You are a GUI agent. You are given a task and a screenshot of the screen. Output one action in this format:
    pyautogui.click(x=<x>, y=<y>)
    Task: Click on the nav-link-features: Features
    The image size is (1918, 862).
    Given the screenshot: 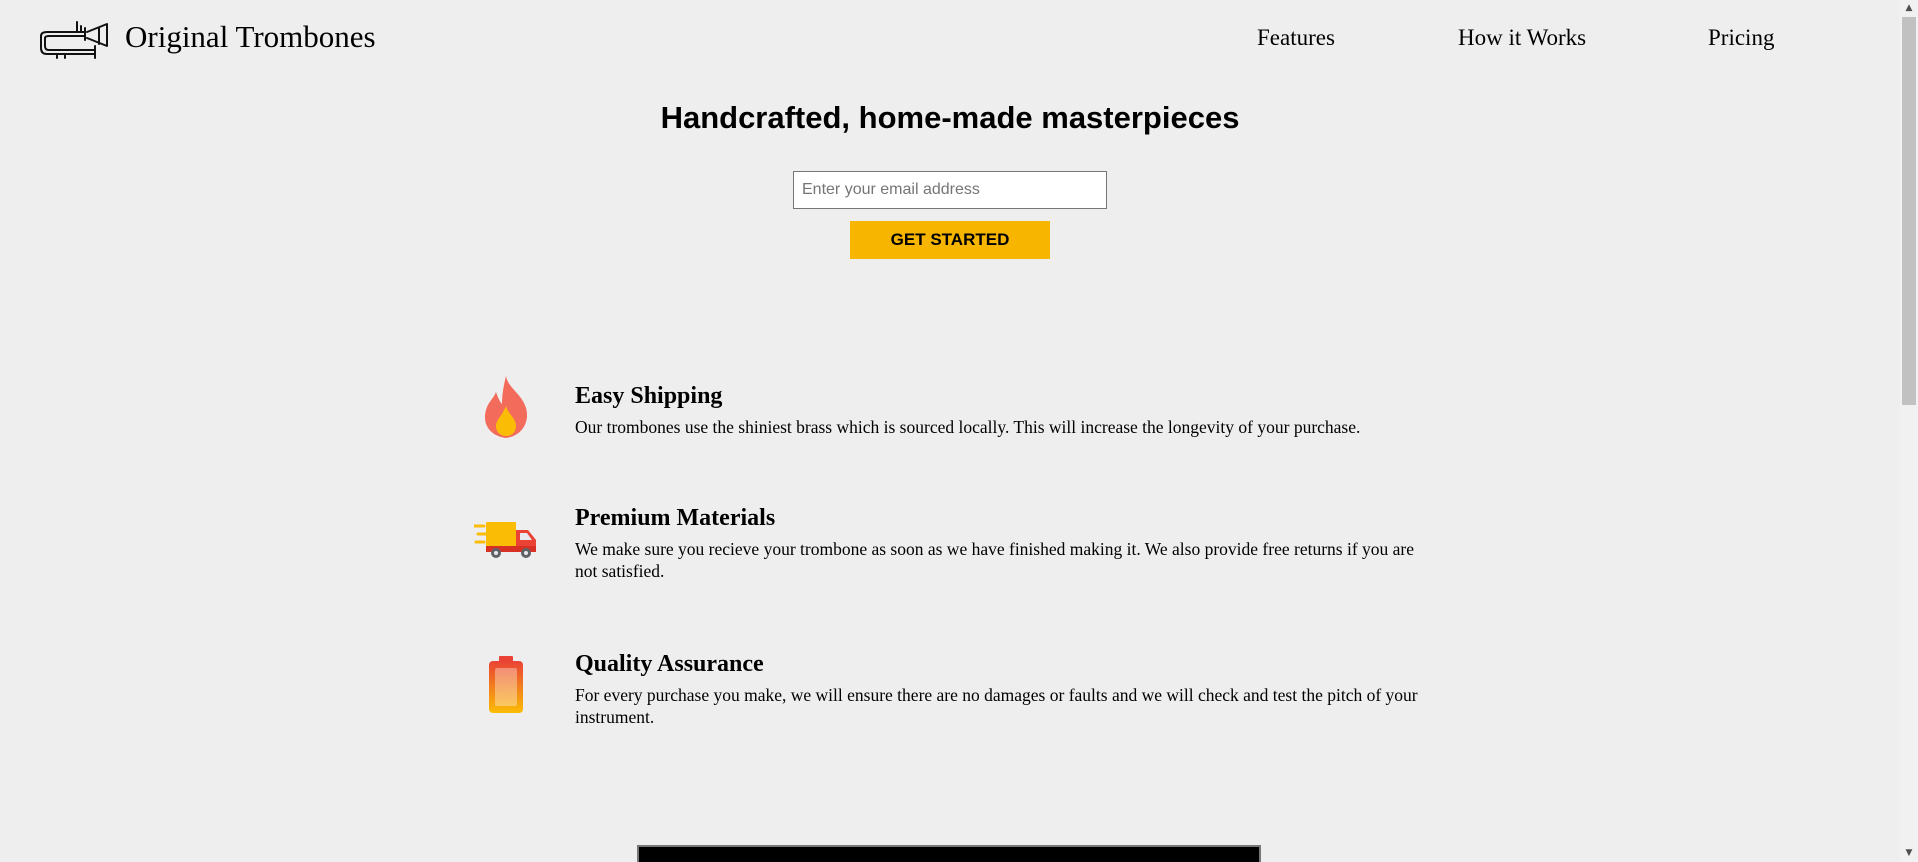 What is the action you would take?
    pyautogui.click(x=1296, y=38)
    